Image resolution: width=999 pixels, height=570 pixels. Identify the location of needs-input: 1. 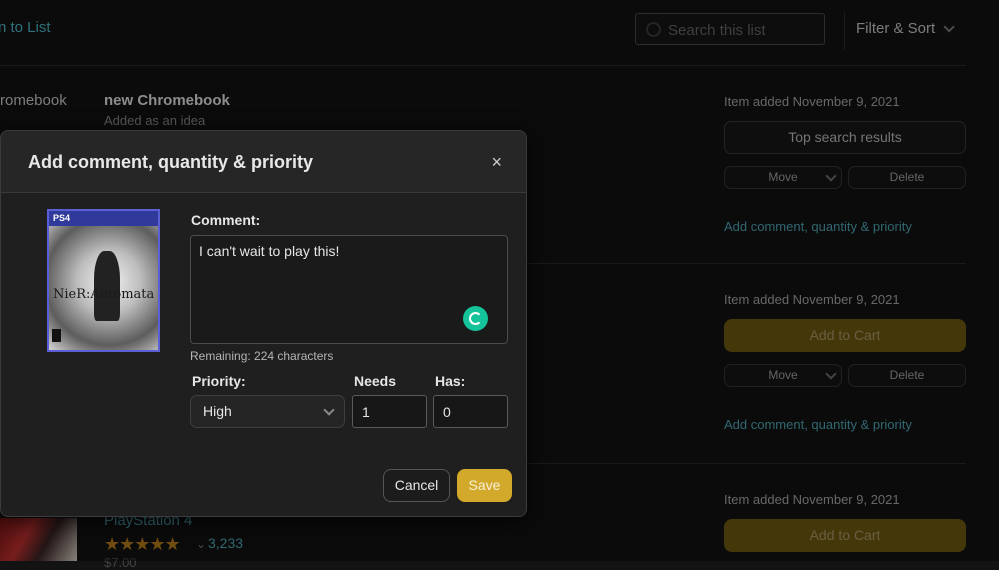
(389, 411).